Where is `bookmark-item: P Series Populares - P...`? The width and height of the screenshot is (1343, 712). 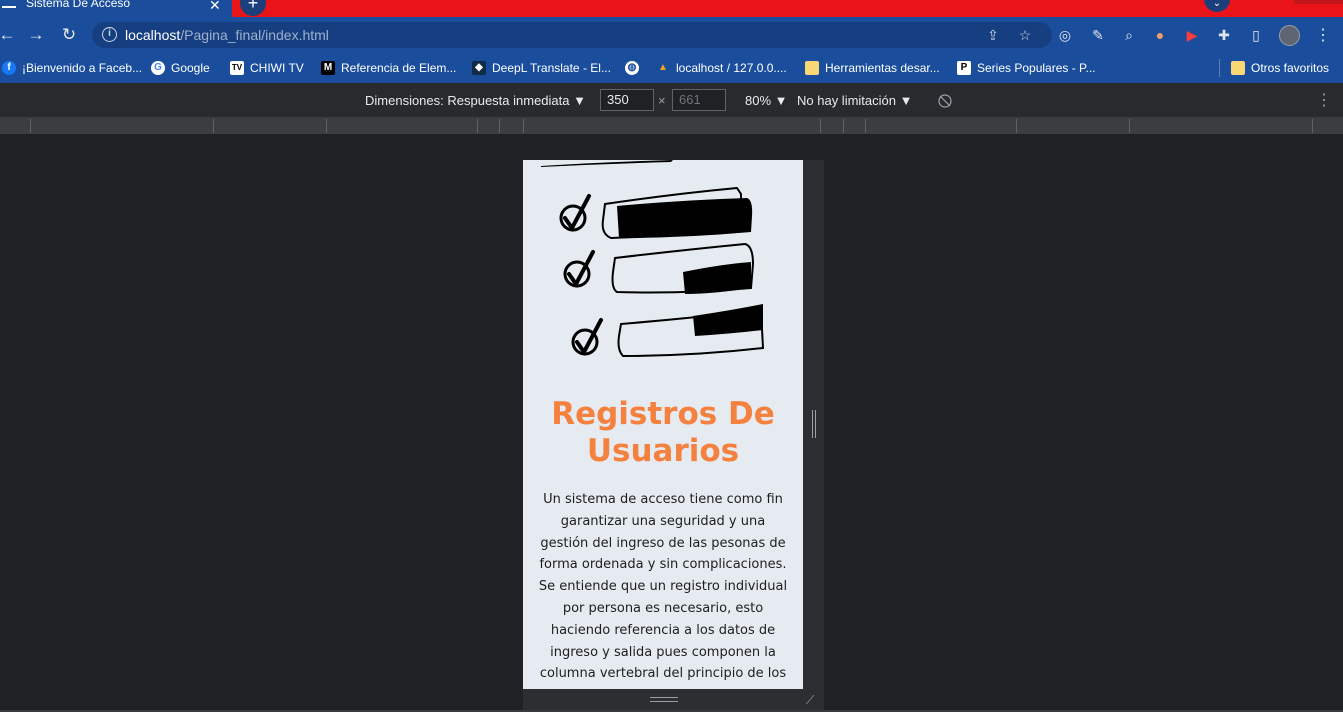
bookmark-item: P Series Populares - P... is located at coordinates (1026, 68).